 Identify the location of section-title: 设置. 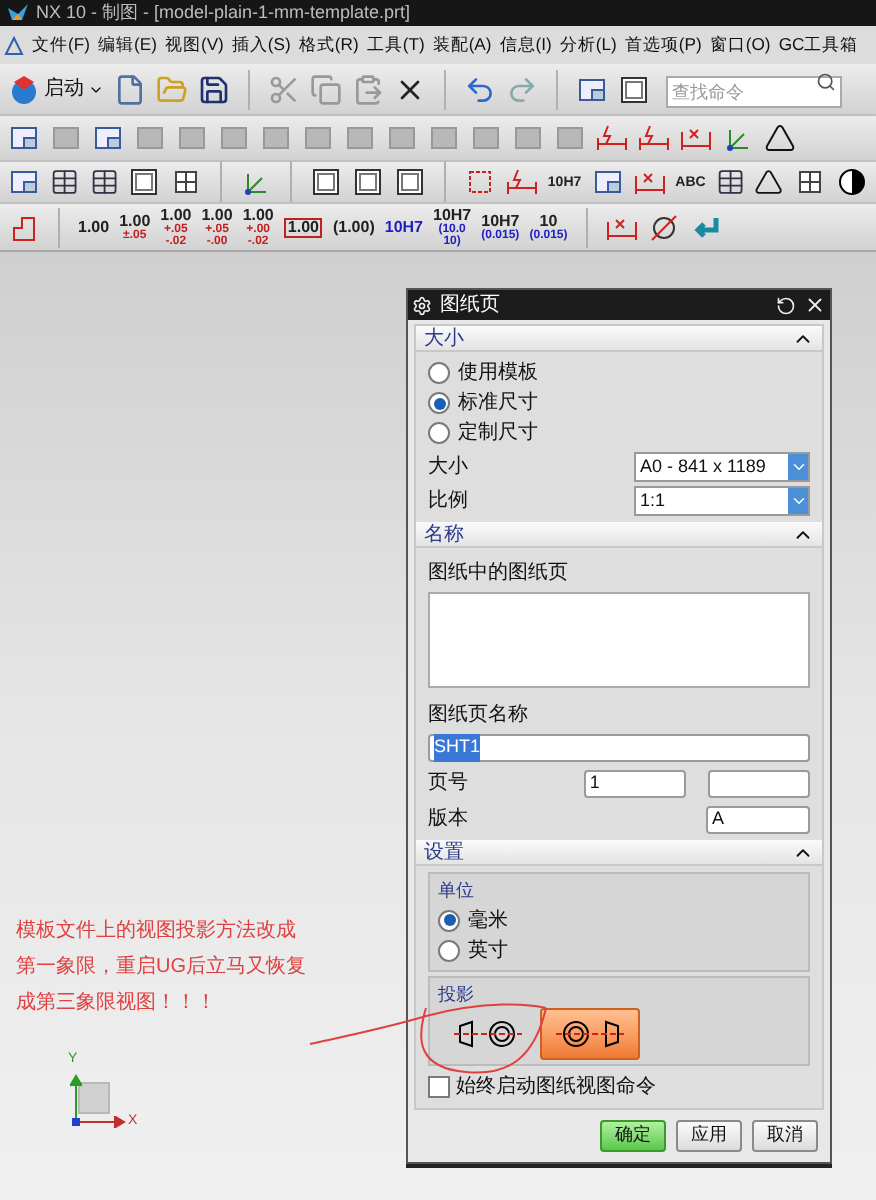
(444, 853).